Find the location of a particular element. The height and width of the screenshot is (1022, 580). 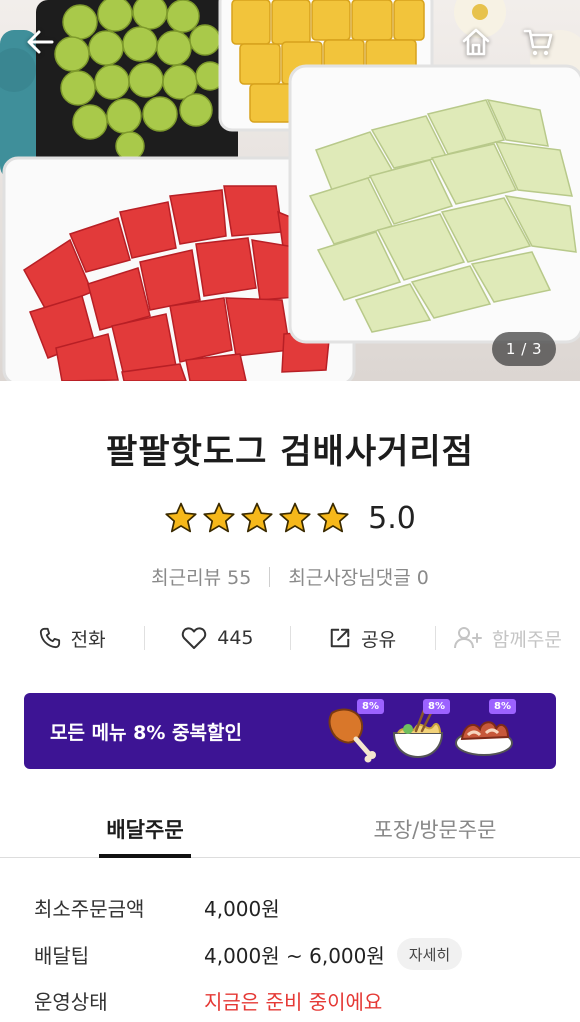

delivery-tip-value: 4,000원 ~ 6,000원 is located at coordinates (294, 955).